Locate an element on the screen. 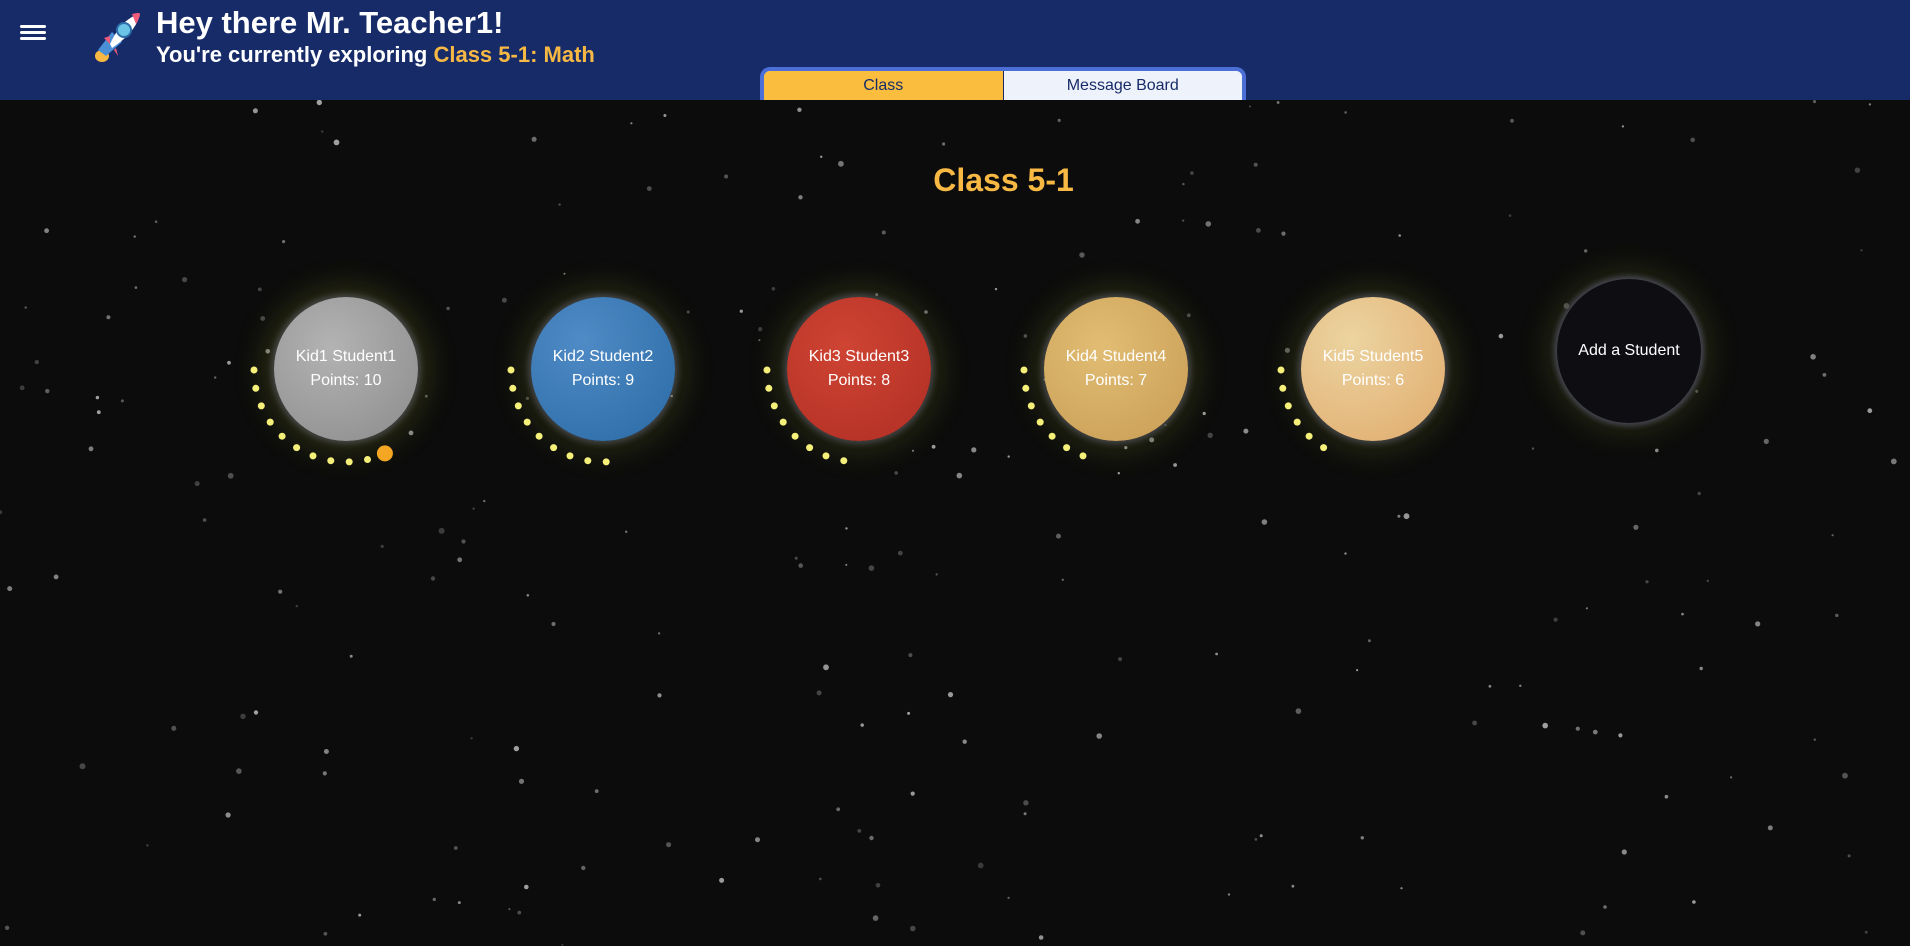  student-name: Kid5 Student5 is located at coordinates (1373, 356).